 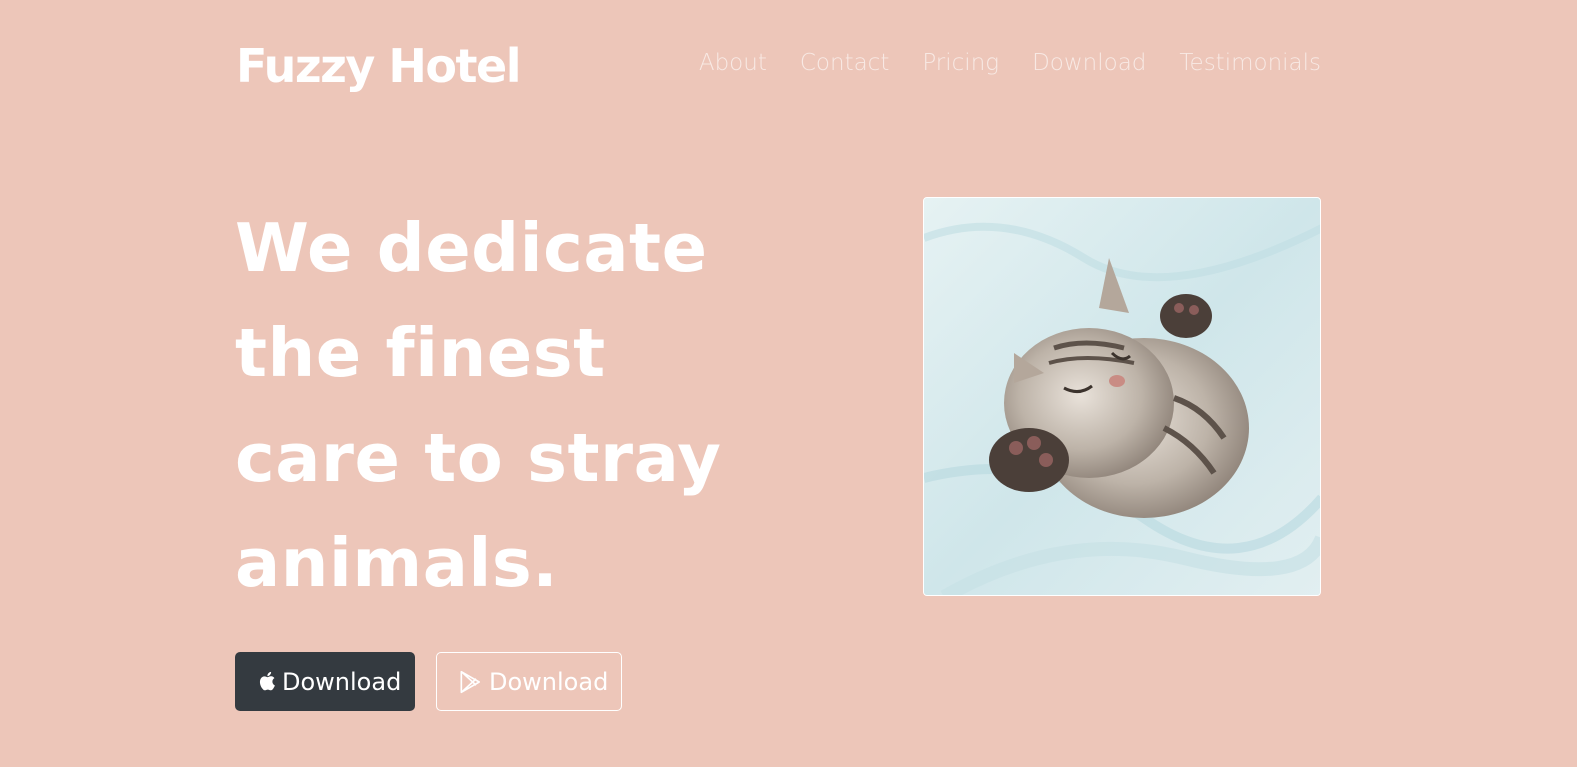 I want to click on hero-line-3: care to stray, so click(x=478, y=458).